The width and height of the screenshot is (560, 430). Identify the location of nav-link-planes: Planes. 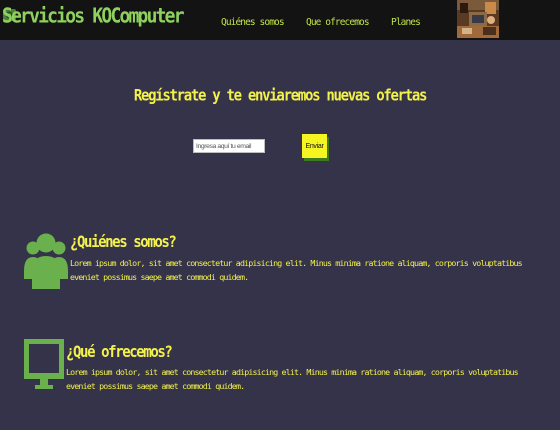
(406, 22).